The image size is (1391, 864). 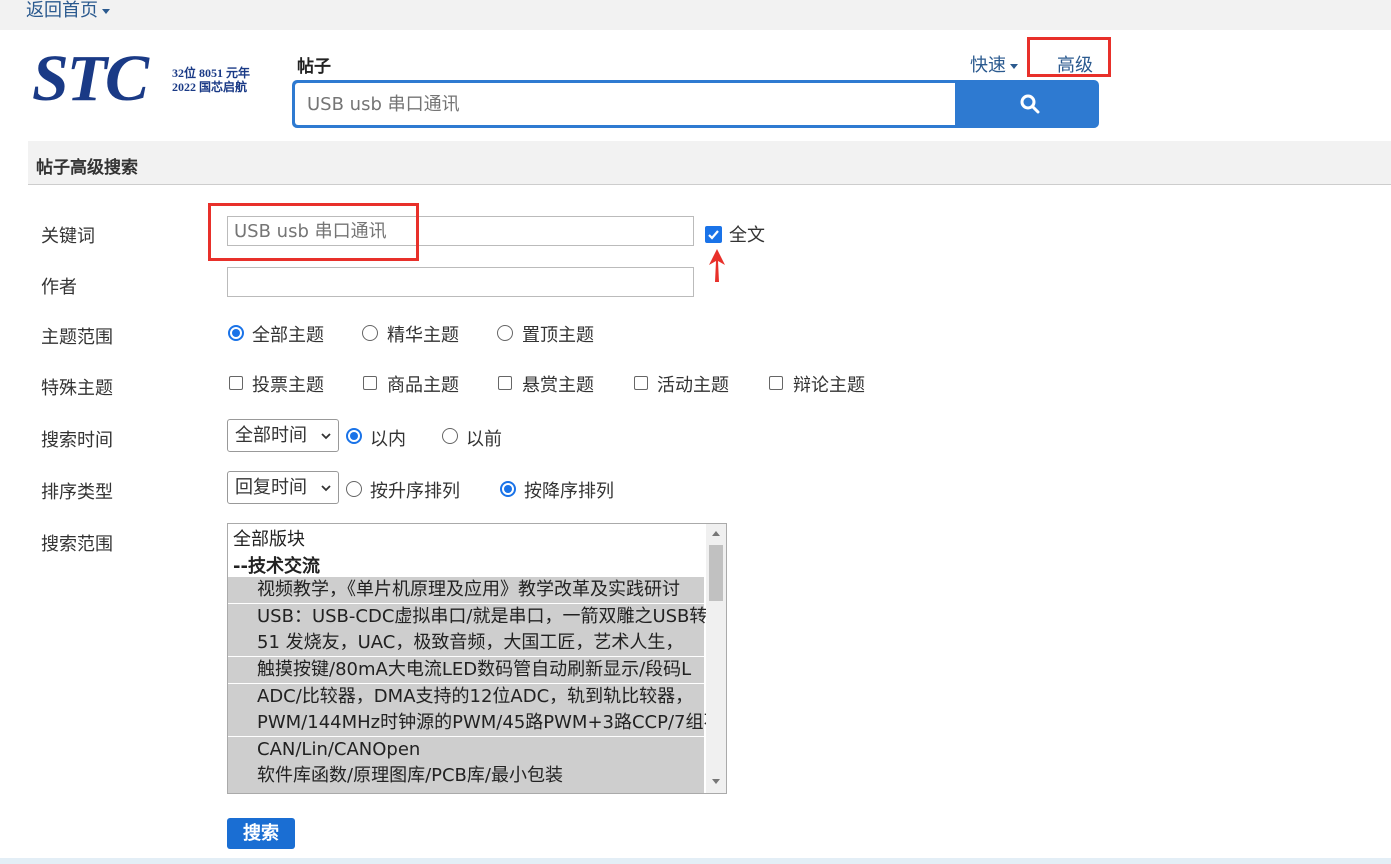 I want to click on radio-ascending, so click(x=354, y=489).